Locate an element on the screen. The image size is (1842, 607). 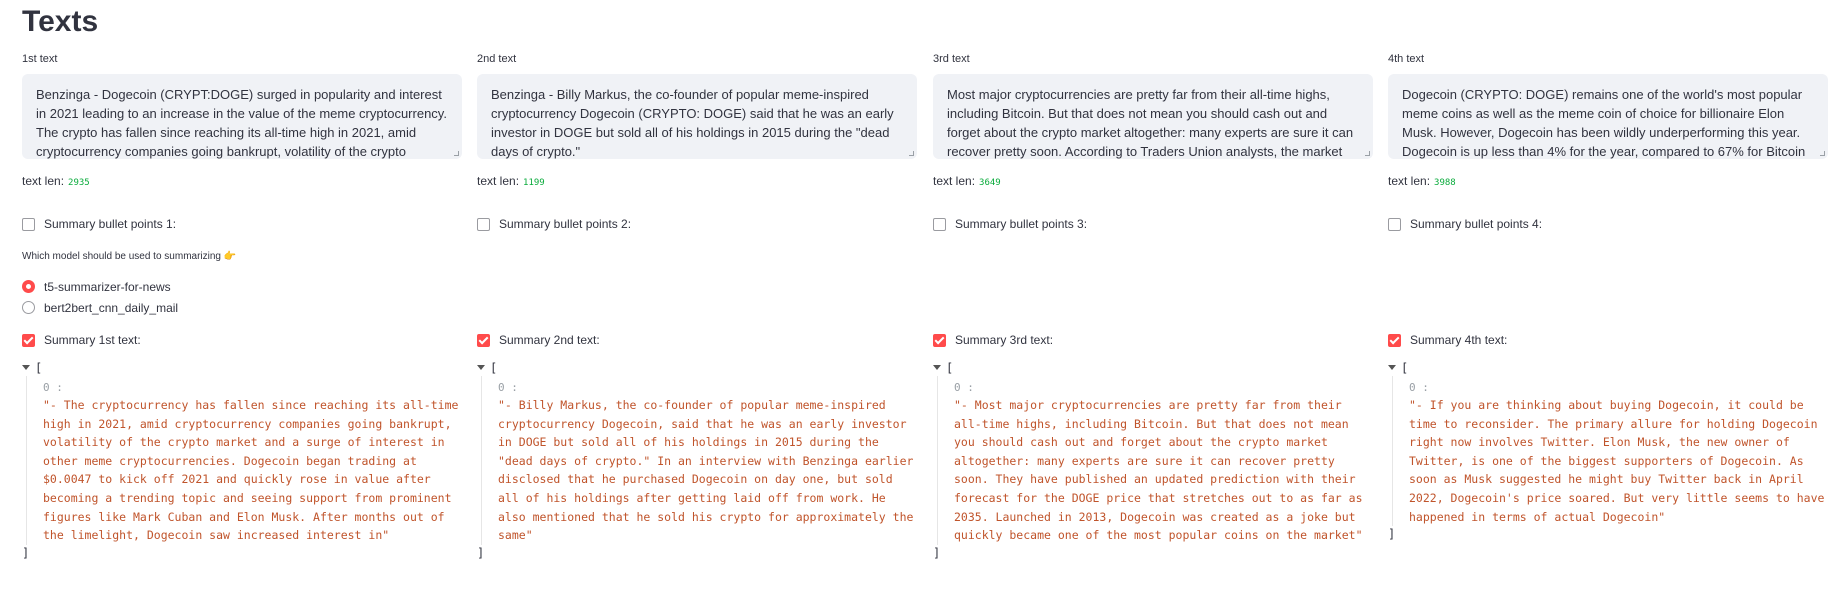
bullets-checkbox-row-4: Summary bullet points 4: is located at coordinates (1608, 224).